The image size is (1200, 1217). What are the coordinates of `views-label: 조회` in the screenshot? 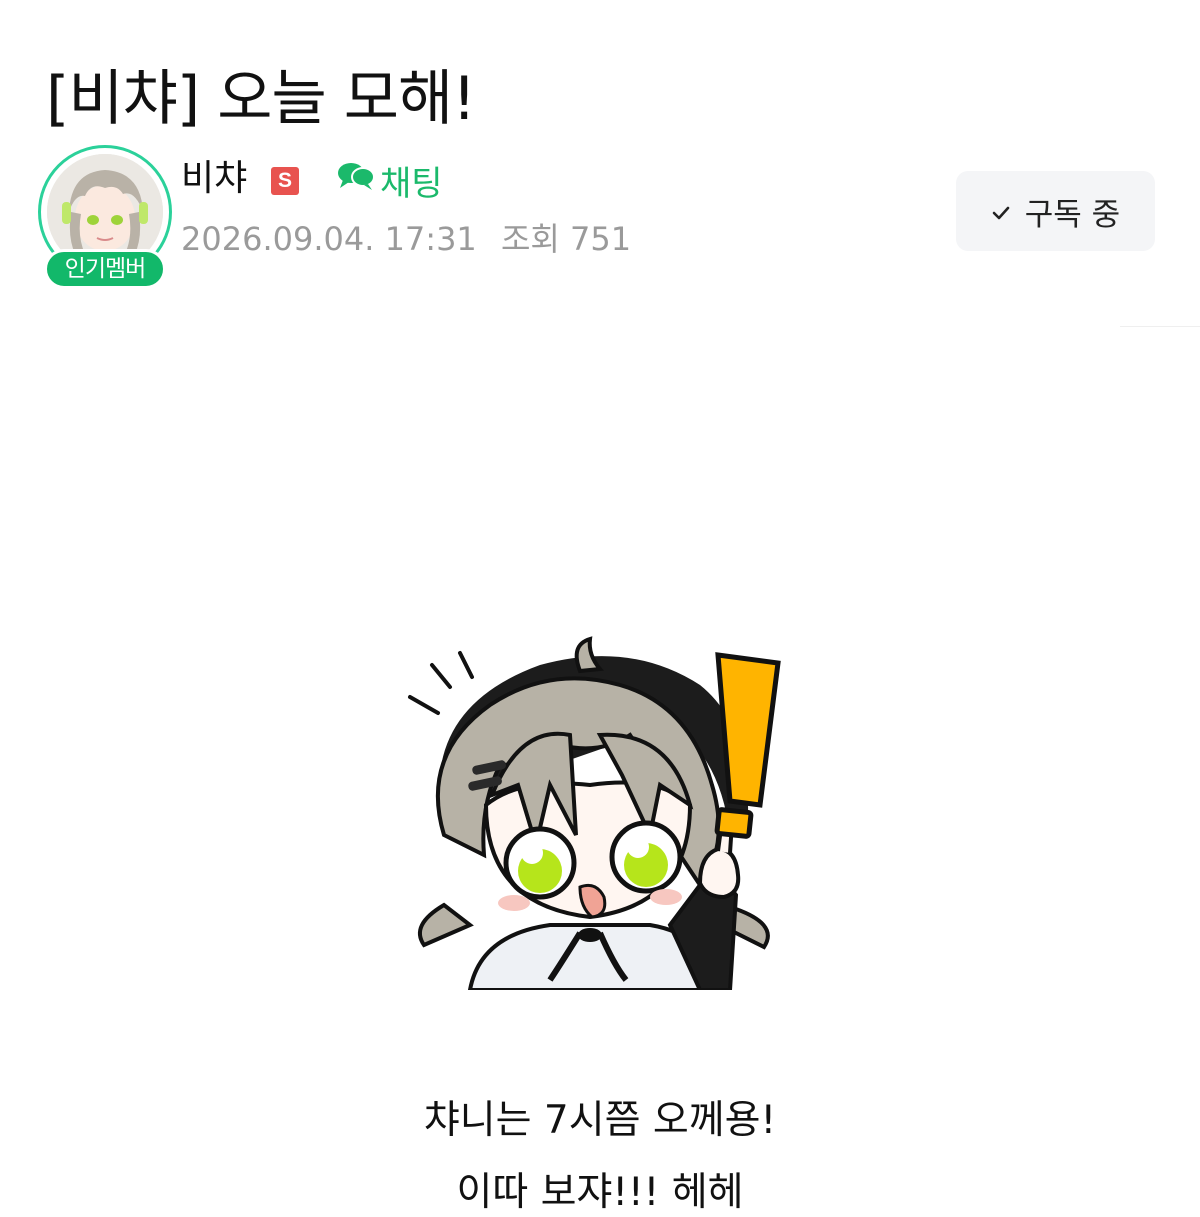 It's located at (530, 239).